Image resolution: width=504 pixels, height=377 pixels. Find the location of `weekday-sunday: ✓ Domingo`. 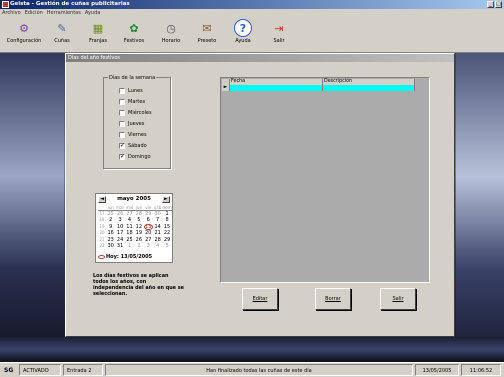

weekday-sunday: ✓ Domingo is located at coordinates (135, 157).